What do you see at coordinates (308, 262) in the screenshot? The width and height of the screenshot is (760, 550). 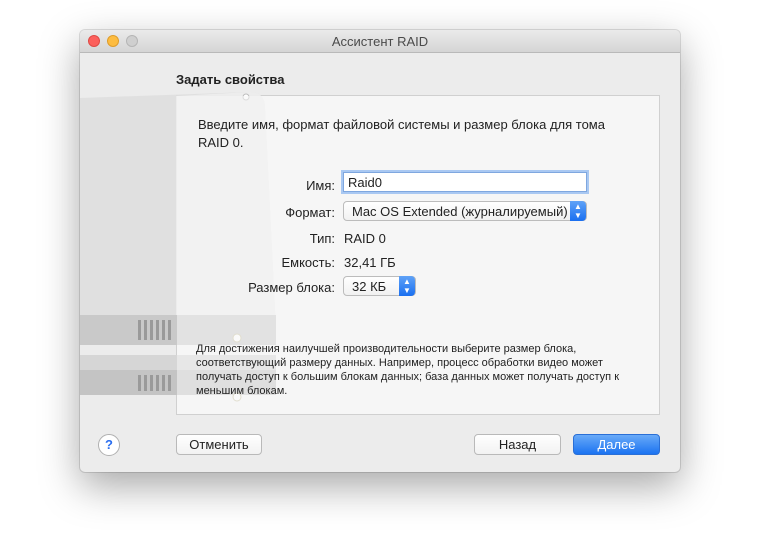 I see `capacity-label: Емкость:` at bounding box center [308, 262].